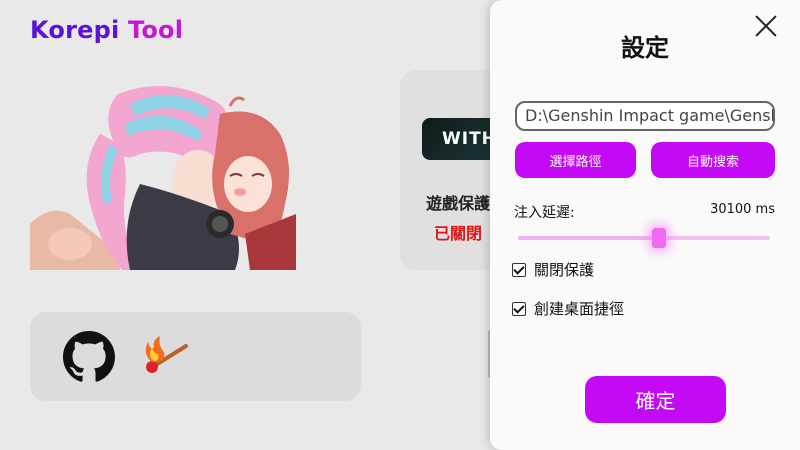 The width and height of the screenshot is (800, 450). I want to click on injection-delay-value: 30100 ms, so click(742, 209).